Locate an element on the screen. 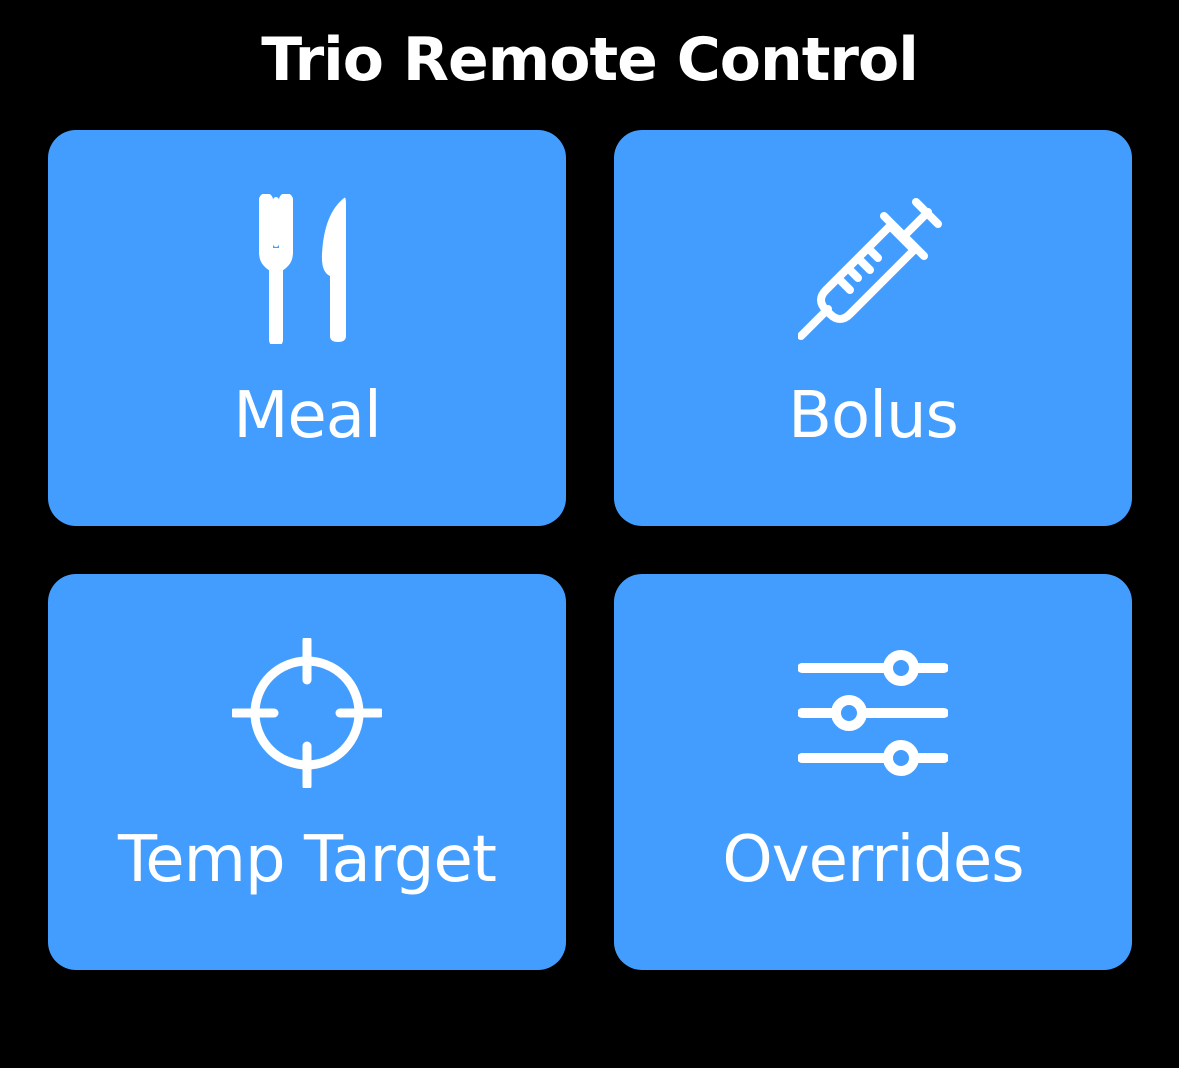  sliders-icon is located at coordinates (873, 713).